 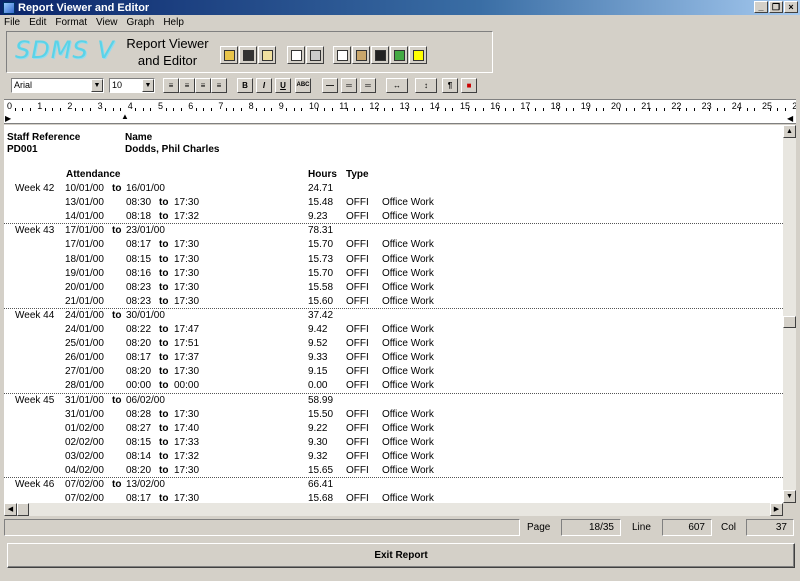 I want to click on menu-view: View, so click(x=107, y=22).